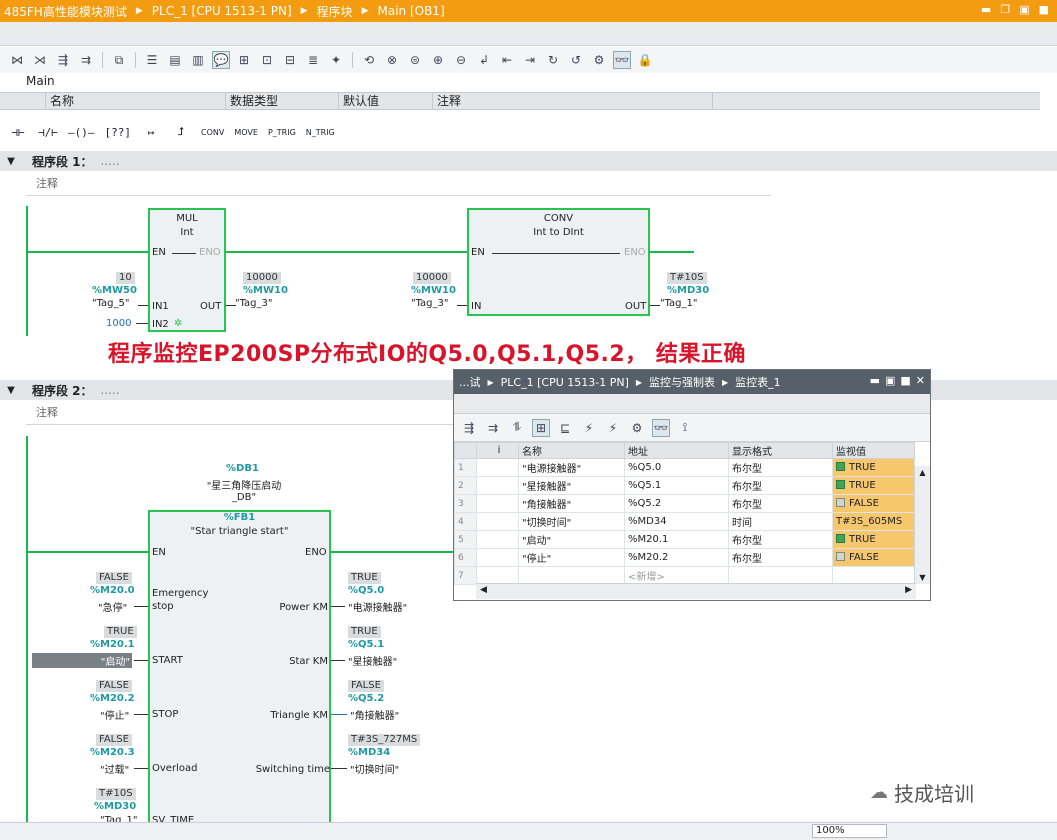 The height and width of the screenshot is (840, 1057). What do you see at coordinates (493, 428) in the screenshot?
I see `add-row-icon: ⇉` at bounding box center [493, 428].